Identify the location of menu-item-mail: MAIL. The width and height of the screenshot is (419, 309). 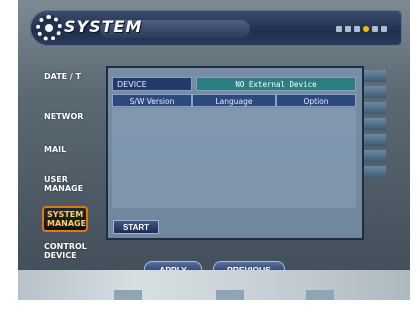
(74, 149).